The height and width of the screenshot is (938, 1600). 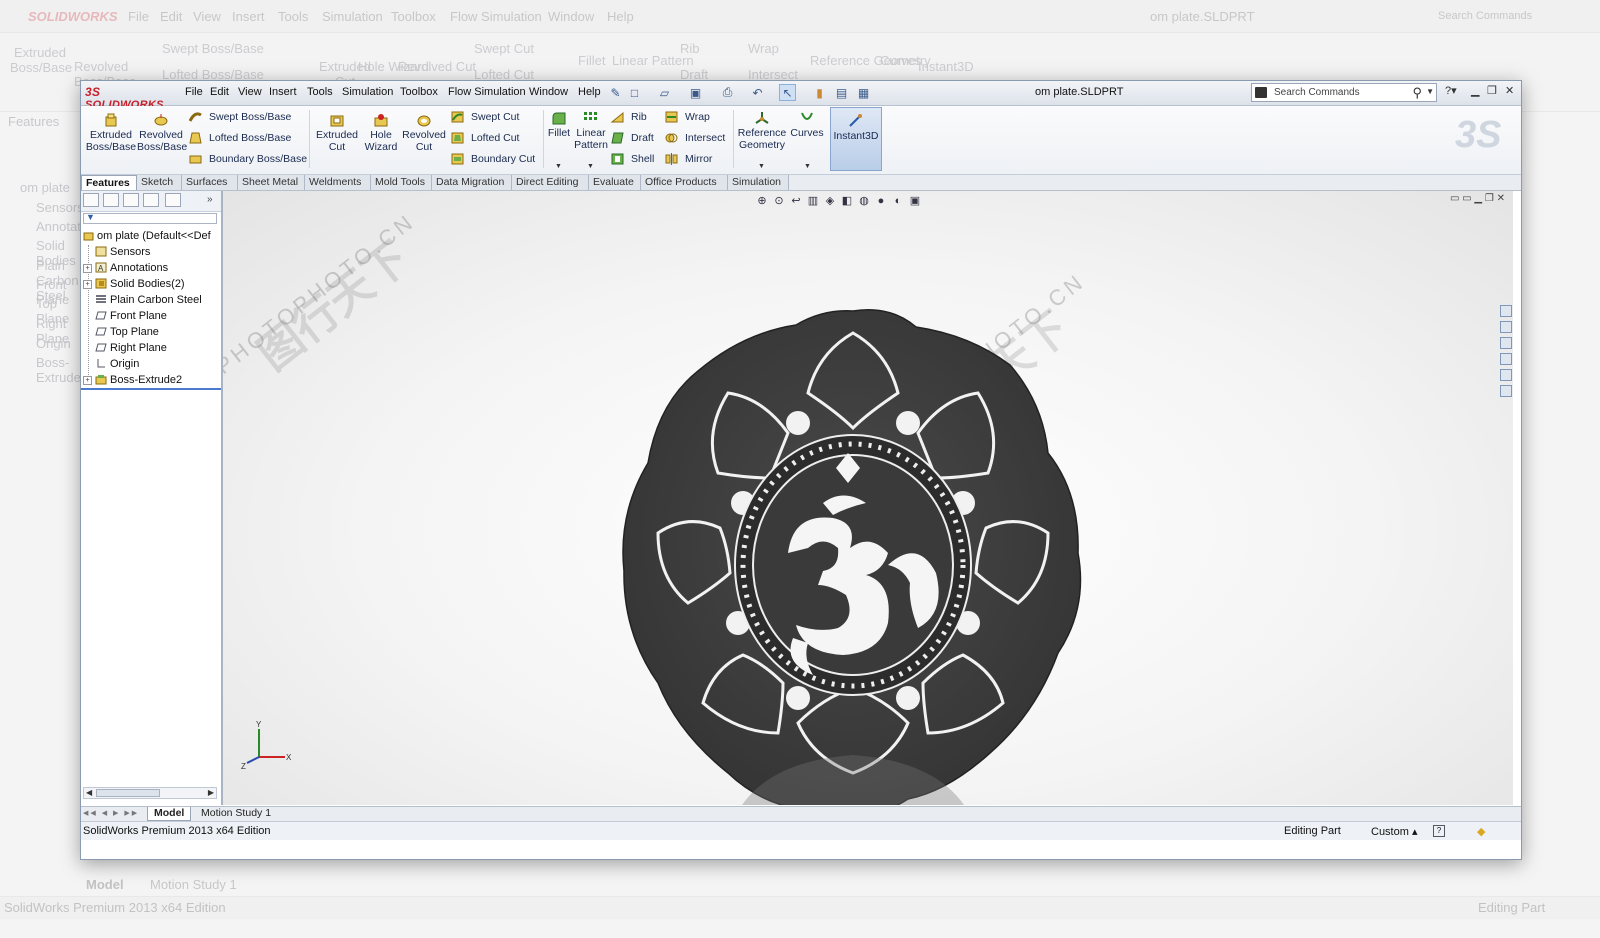 What do you see at coordinates (211, 792) in the screenshot?
I see `scroll-right-icon: ▶` at bounding box center [211, 792].